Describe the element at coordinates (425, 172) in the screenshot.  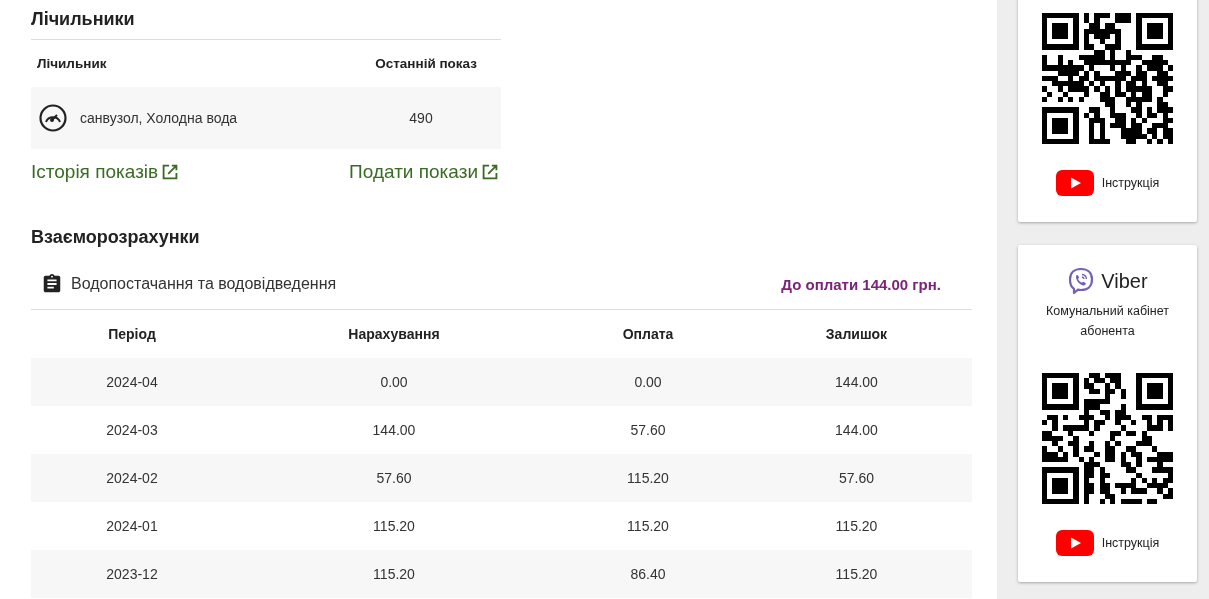
I see `link: Подати покази` at that location.